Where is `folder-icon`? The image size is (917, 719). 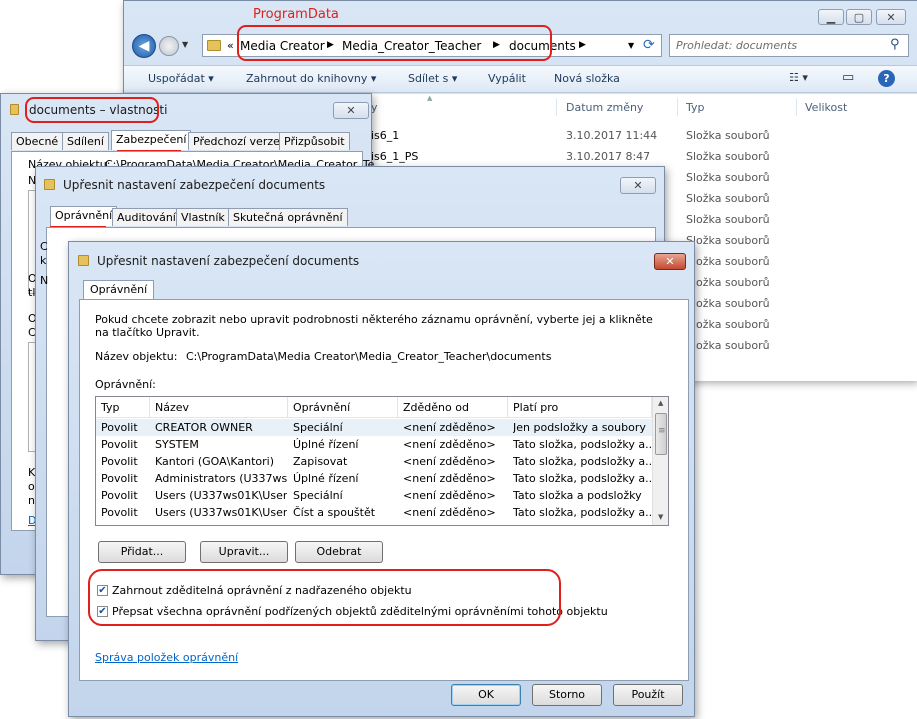 folder-icon is located at coordinates (14, 109).